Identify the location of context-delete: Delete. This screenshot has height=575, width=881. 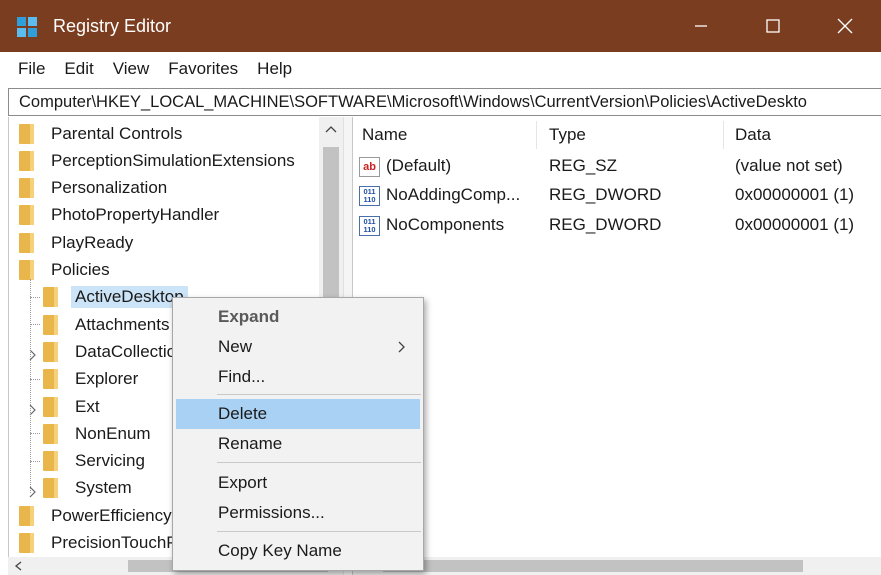
(298, 414).